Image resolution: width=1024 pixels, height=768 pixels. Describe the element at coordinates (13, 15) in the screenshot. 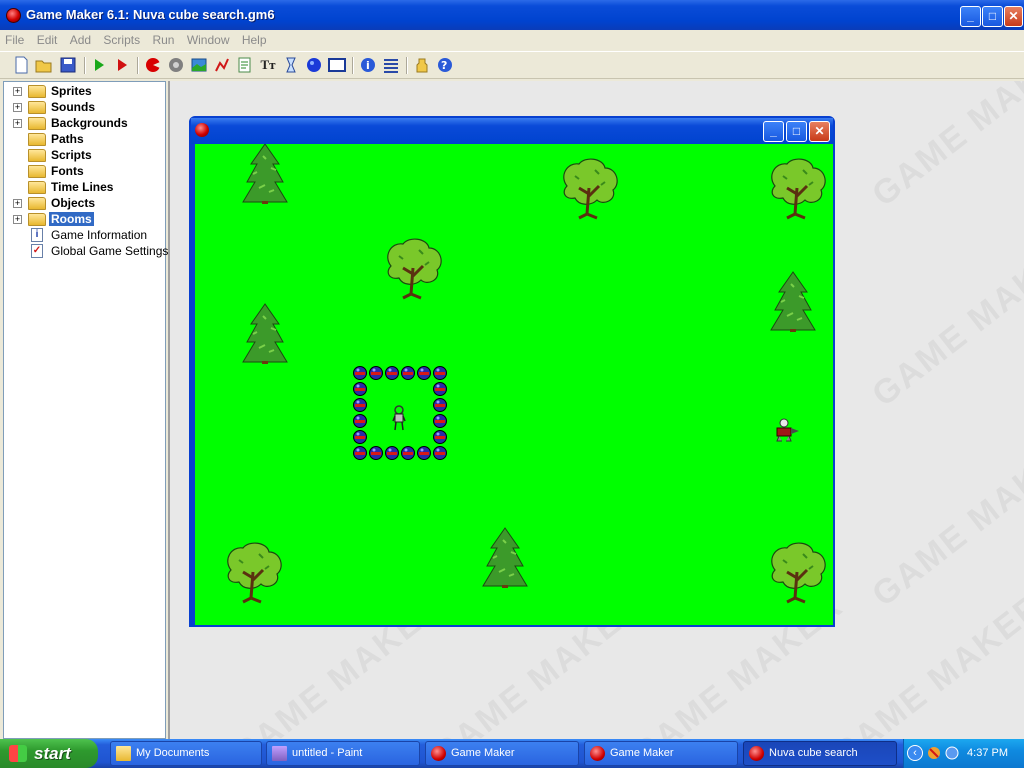

I see `game-maker-app-icon` at that location.